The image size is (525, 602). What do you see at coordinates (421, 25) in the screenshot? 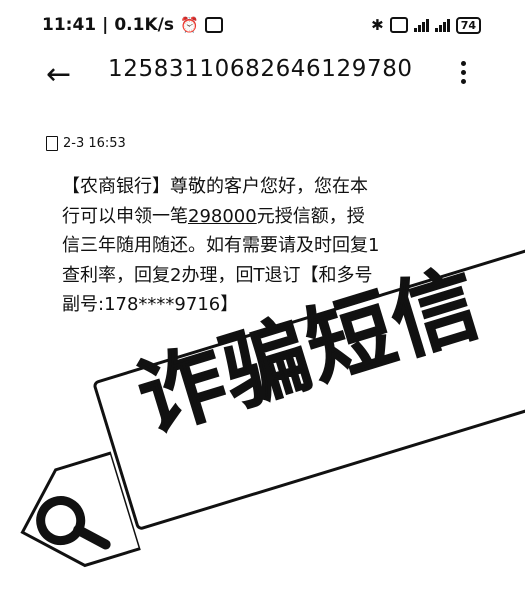
I see `signal-icon` at bounding box center [421, 25].